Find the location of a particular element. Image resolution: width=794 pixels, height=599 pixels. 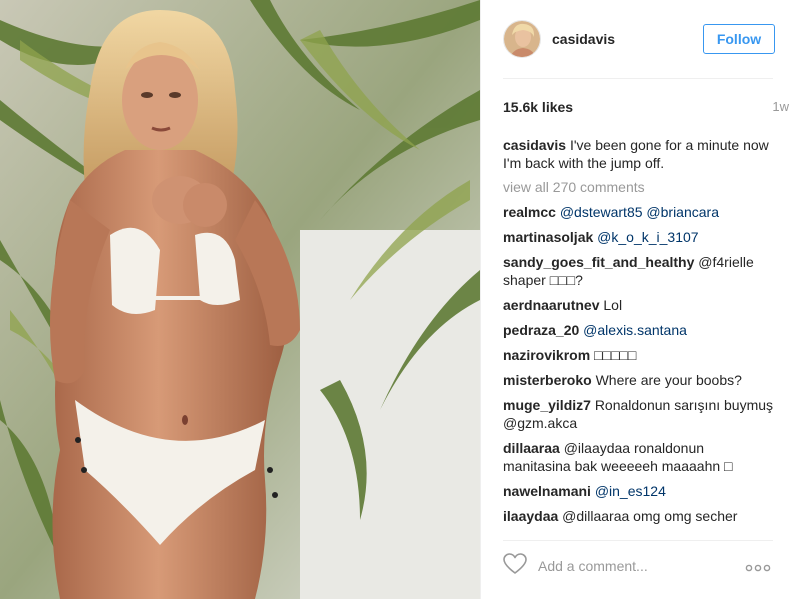

comment-username: nazirovikrom is located at coordinates (546, 355).